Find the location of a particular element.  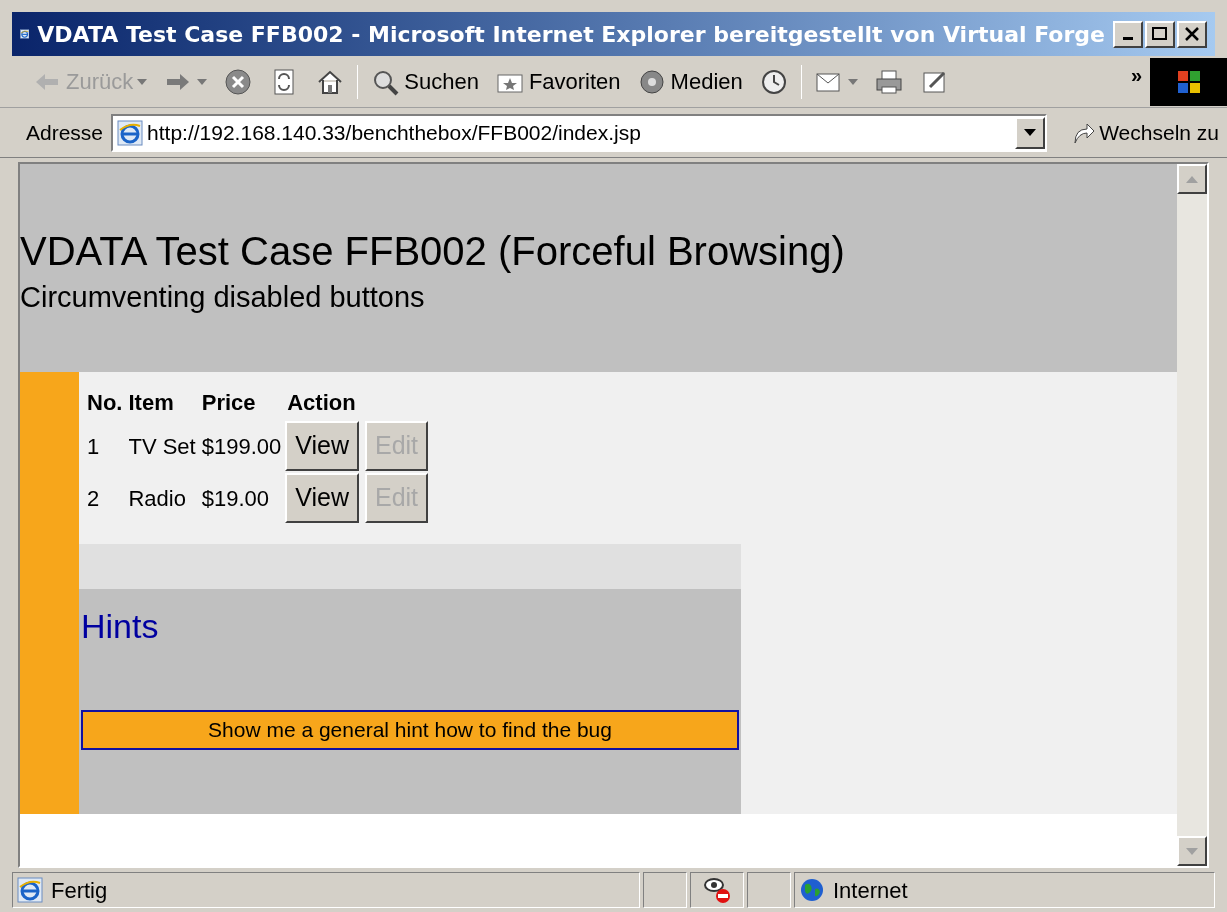

privacy-blocked-icon is located at coordinates (717, 890).